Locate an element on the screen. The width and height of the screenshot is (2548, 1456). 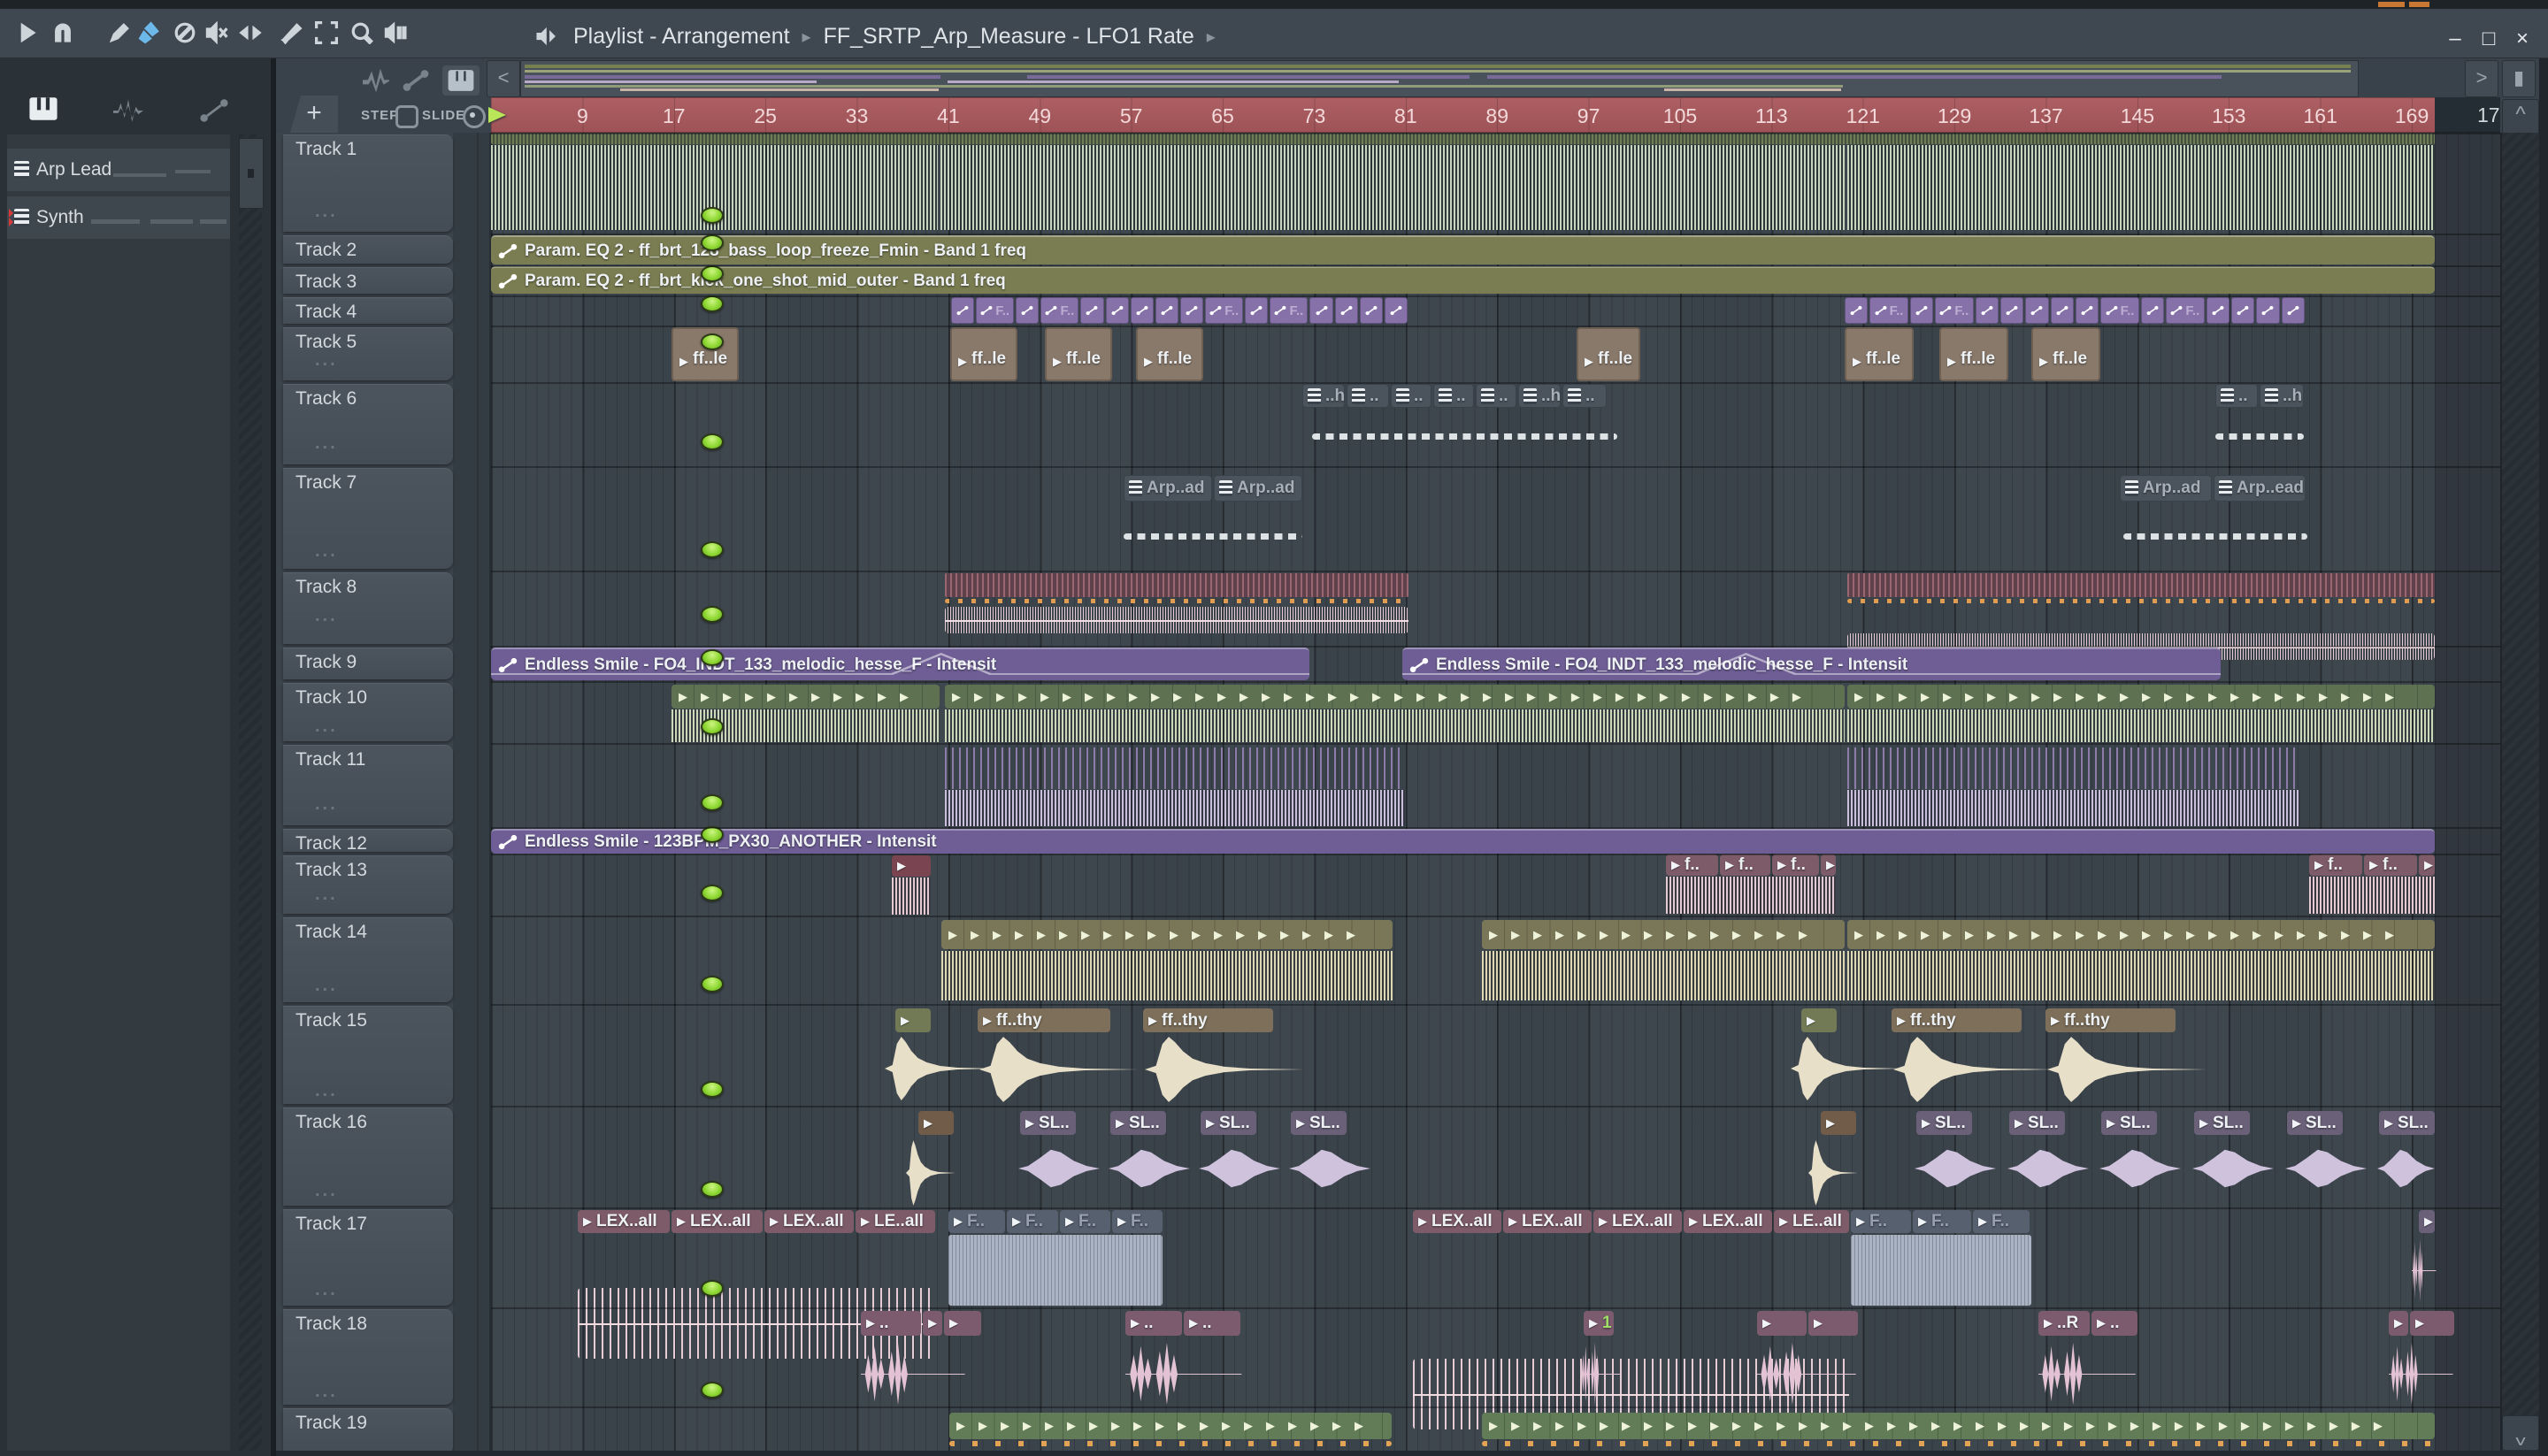
picker-tab-audio-icon is located at coordinates (128, 112).